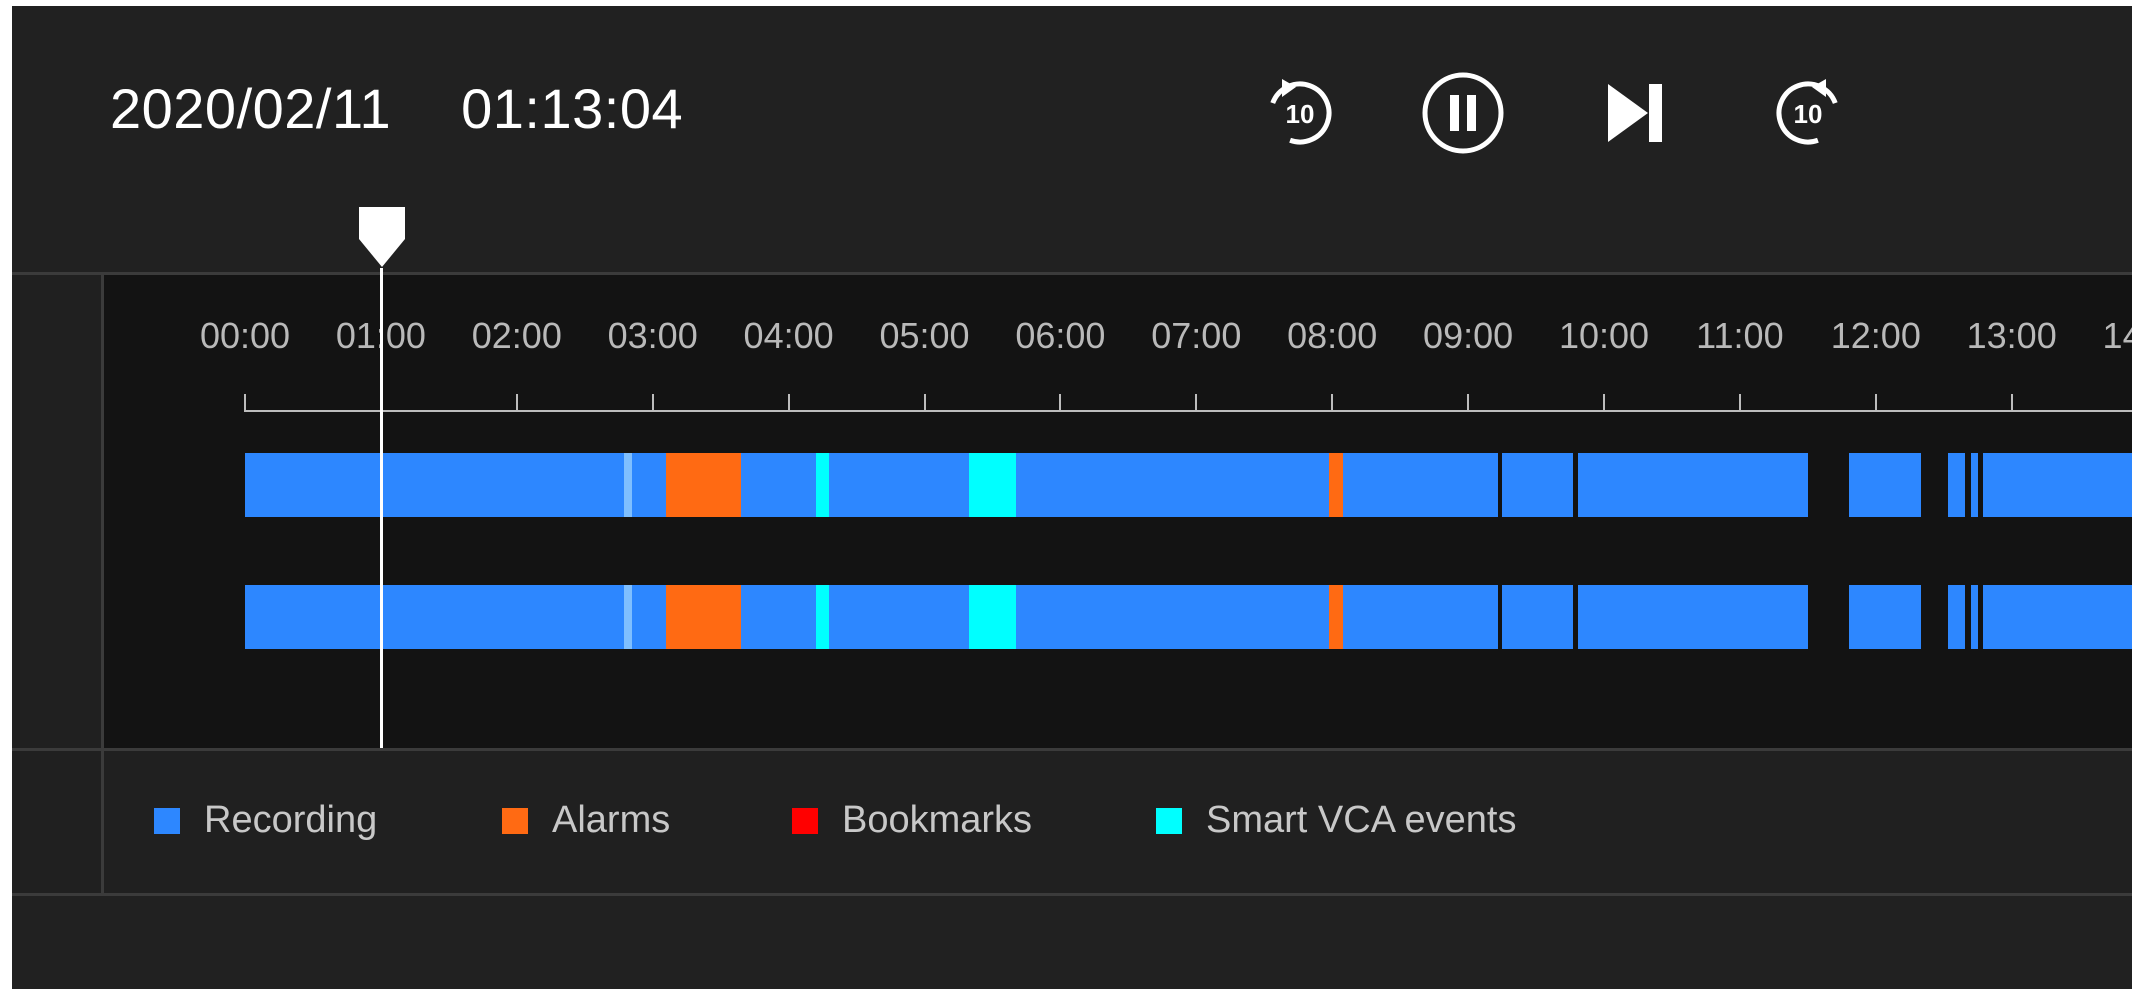 The width and height of the screenshot is (2132, 989). Describe the element at coordinates (1875, 335) in the screenshot. I see `tick-label: 12:00` at that location.